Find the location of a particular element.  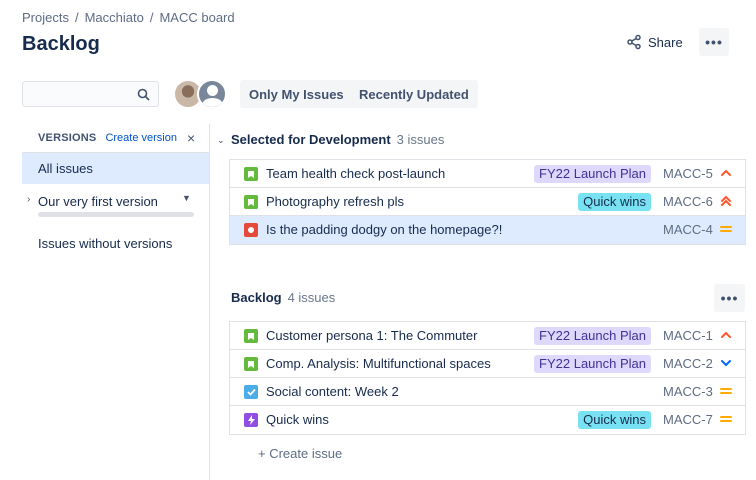

issue-summary: Social content: Week 2 is located at coordinates (332, 391).